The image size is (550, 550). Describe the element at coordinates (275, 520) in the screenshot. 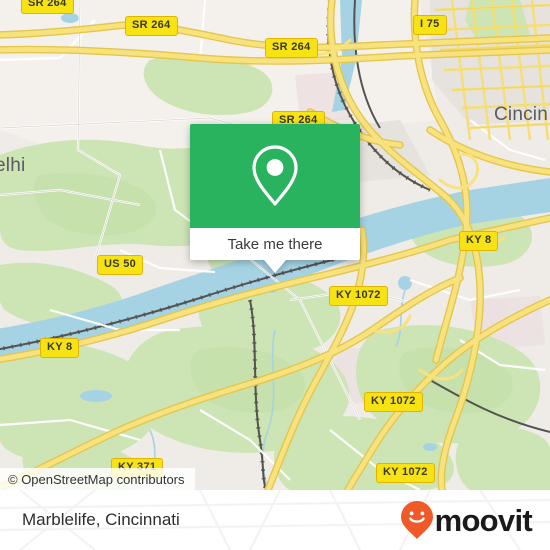

I see `footer-bar: Marblelife, Cincinnati moovit` at that location.